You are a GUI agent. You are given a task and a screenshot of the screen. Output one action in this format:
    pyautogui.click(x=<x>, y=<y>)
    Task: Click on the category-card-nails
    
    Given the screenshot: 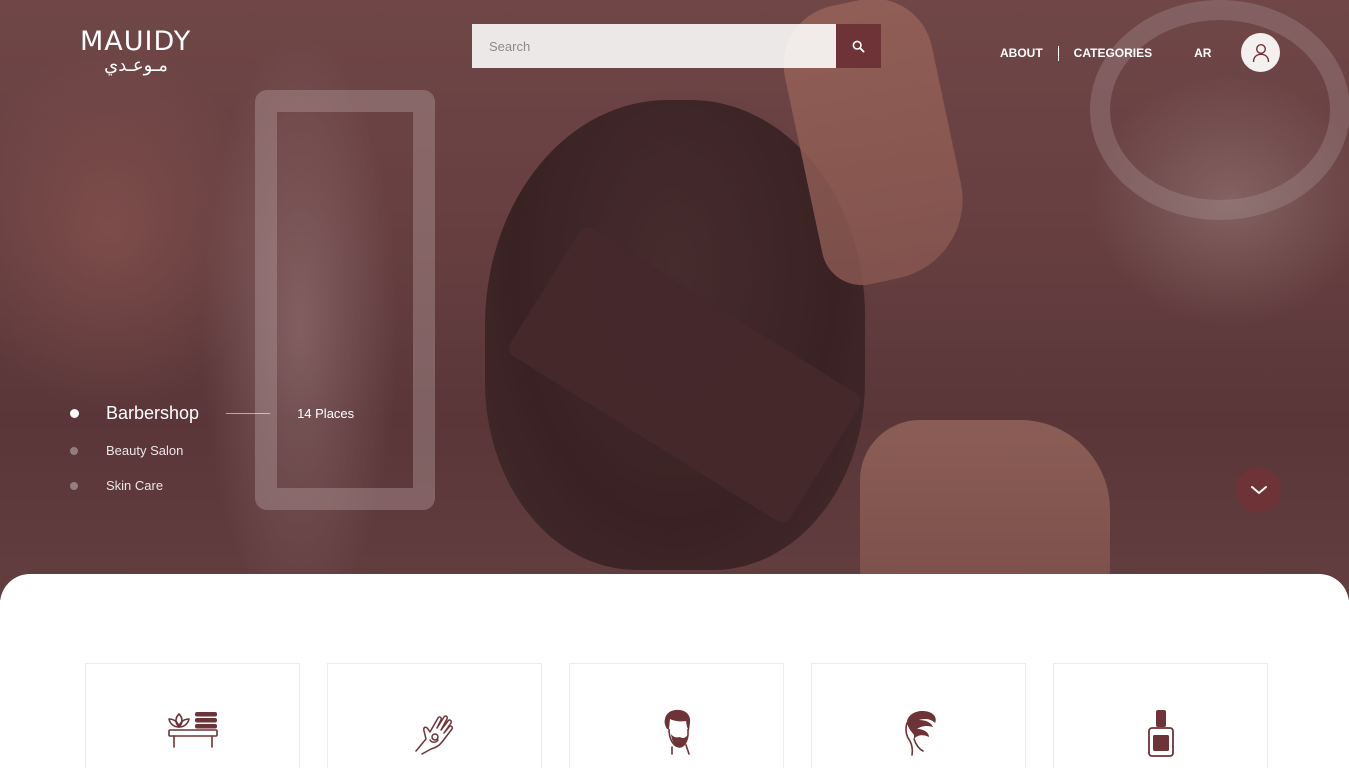 What is the action you would take?
    pyautogui.click(x=1160, y=715)
    